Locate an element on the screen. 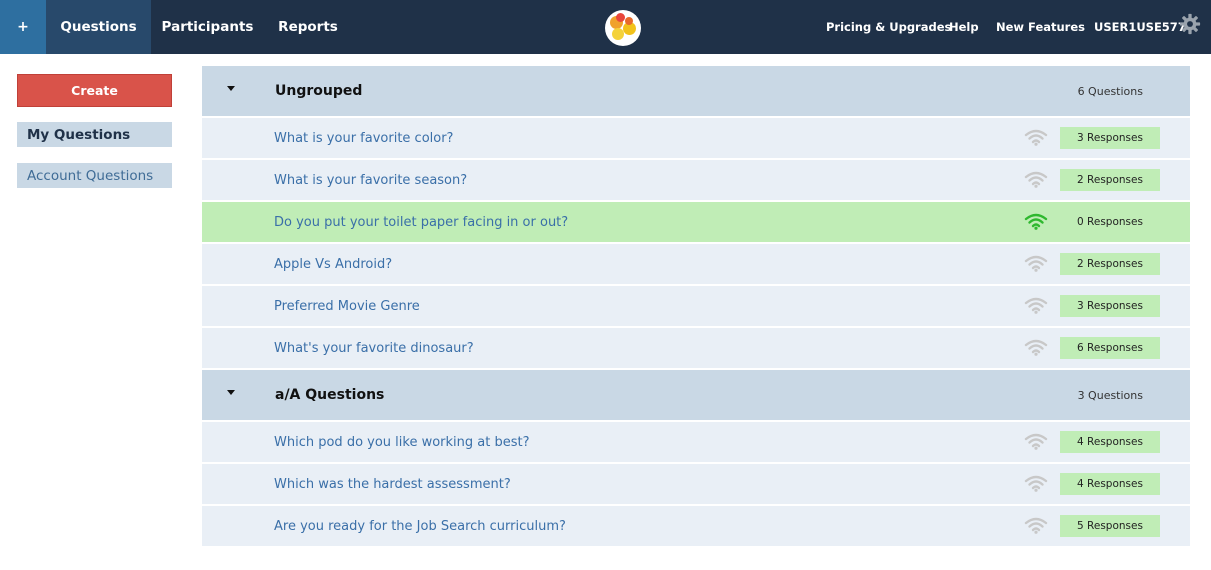  group-title: Ungrouped is located at coordinates (319, 91).